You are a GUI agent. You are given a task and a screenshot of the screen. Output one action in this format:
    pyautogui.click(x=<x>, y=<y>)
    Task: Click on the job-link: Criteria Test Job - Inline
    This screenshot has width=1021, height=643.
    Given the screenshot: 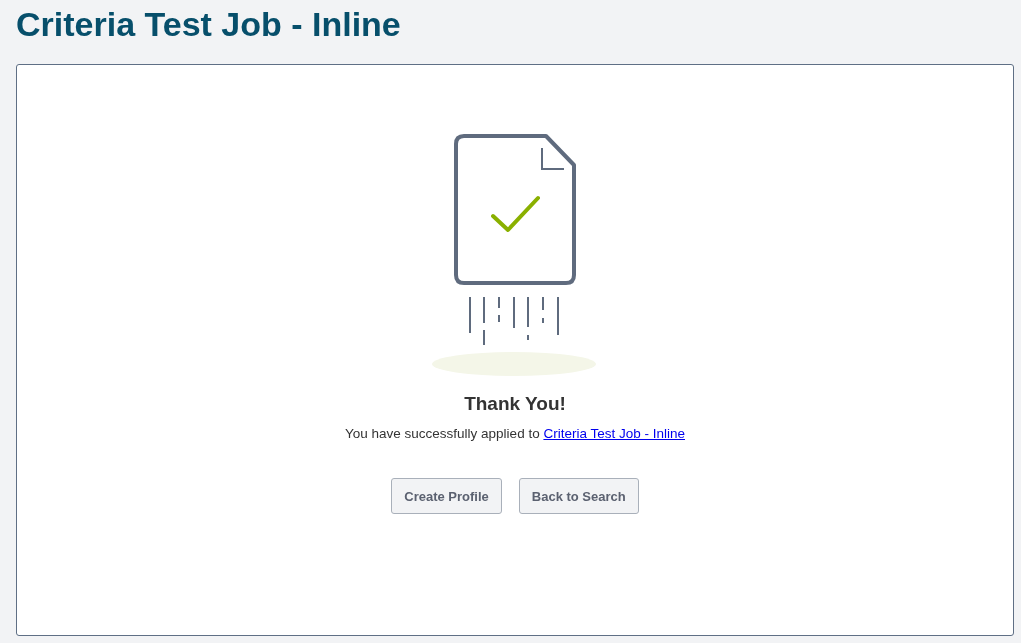 What is the action you would take?
    pyautogui.click(x=614, y=433)
    